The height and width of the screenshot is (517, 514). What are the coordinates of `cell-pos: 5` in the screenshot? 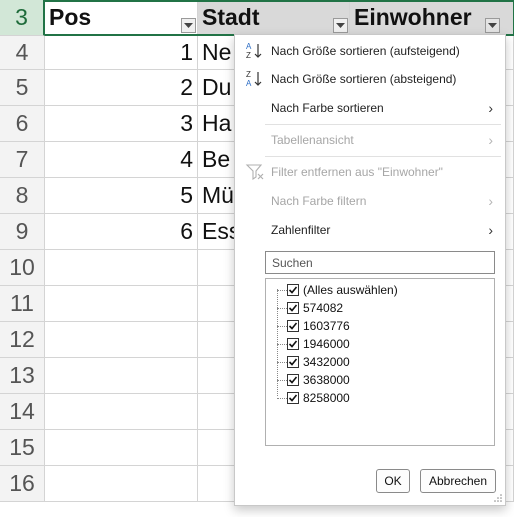 It's located at (121, 196).